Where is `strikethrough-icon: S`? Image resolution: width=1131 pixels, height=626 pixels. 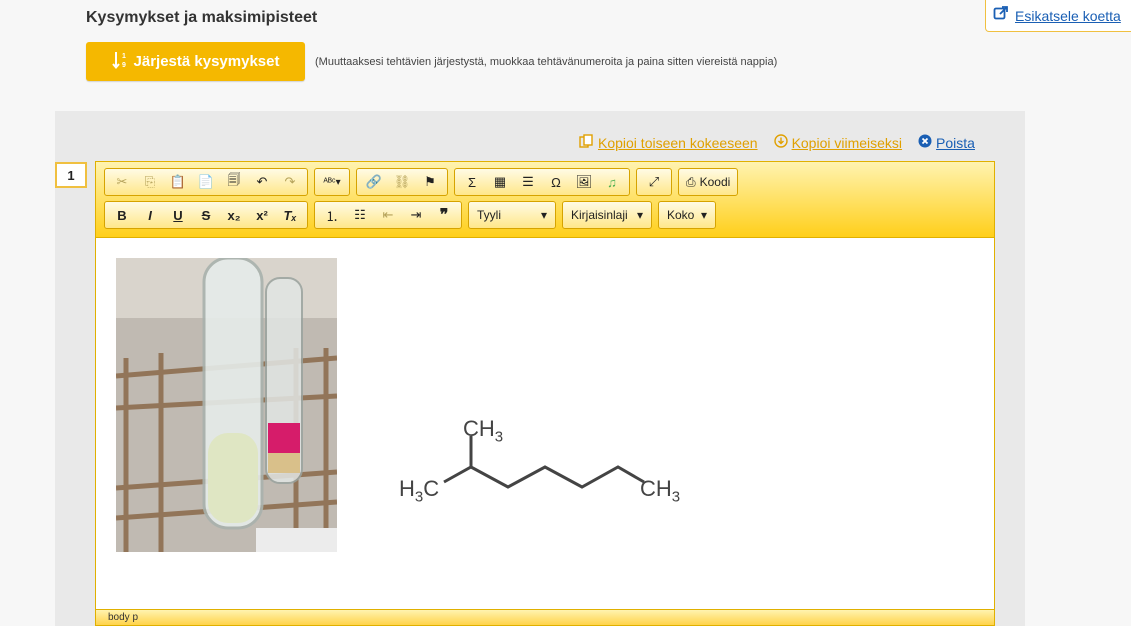 strikethrough-icon: S is located at coordinates (206, 215).